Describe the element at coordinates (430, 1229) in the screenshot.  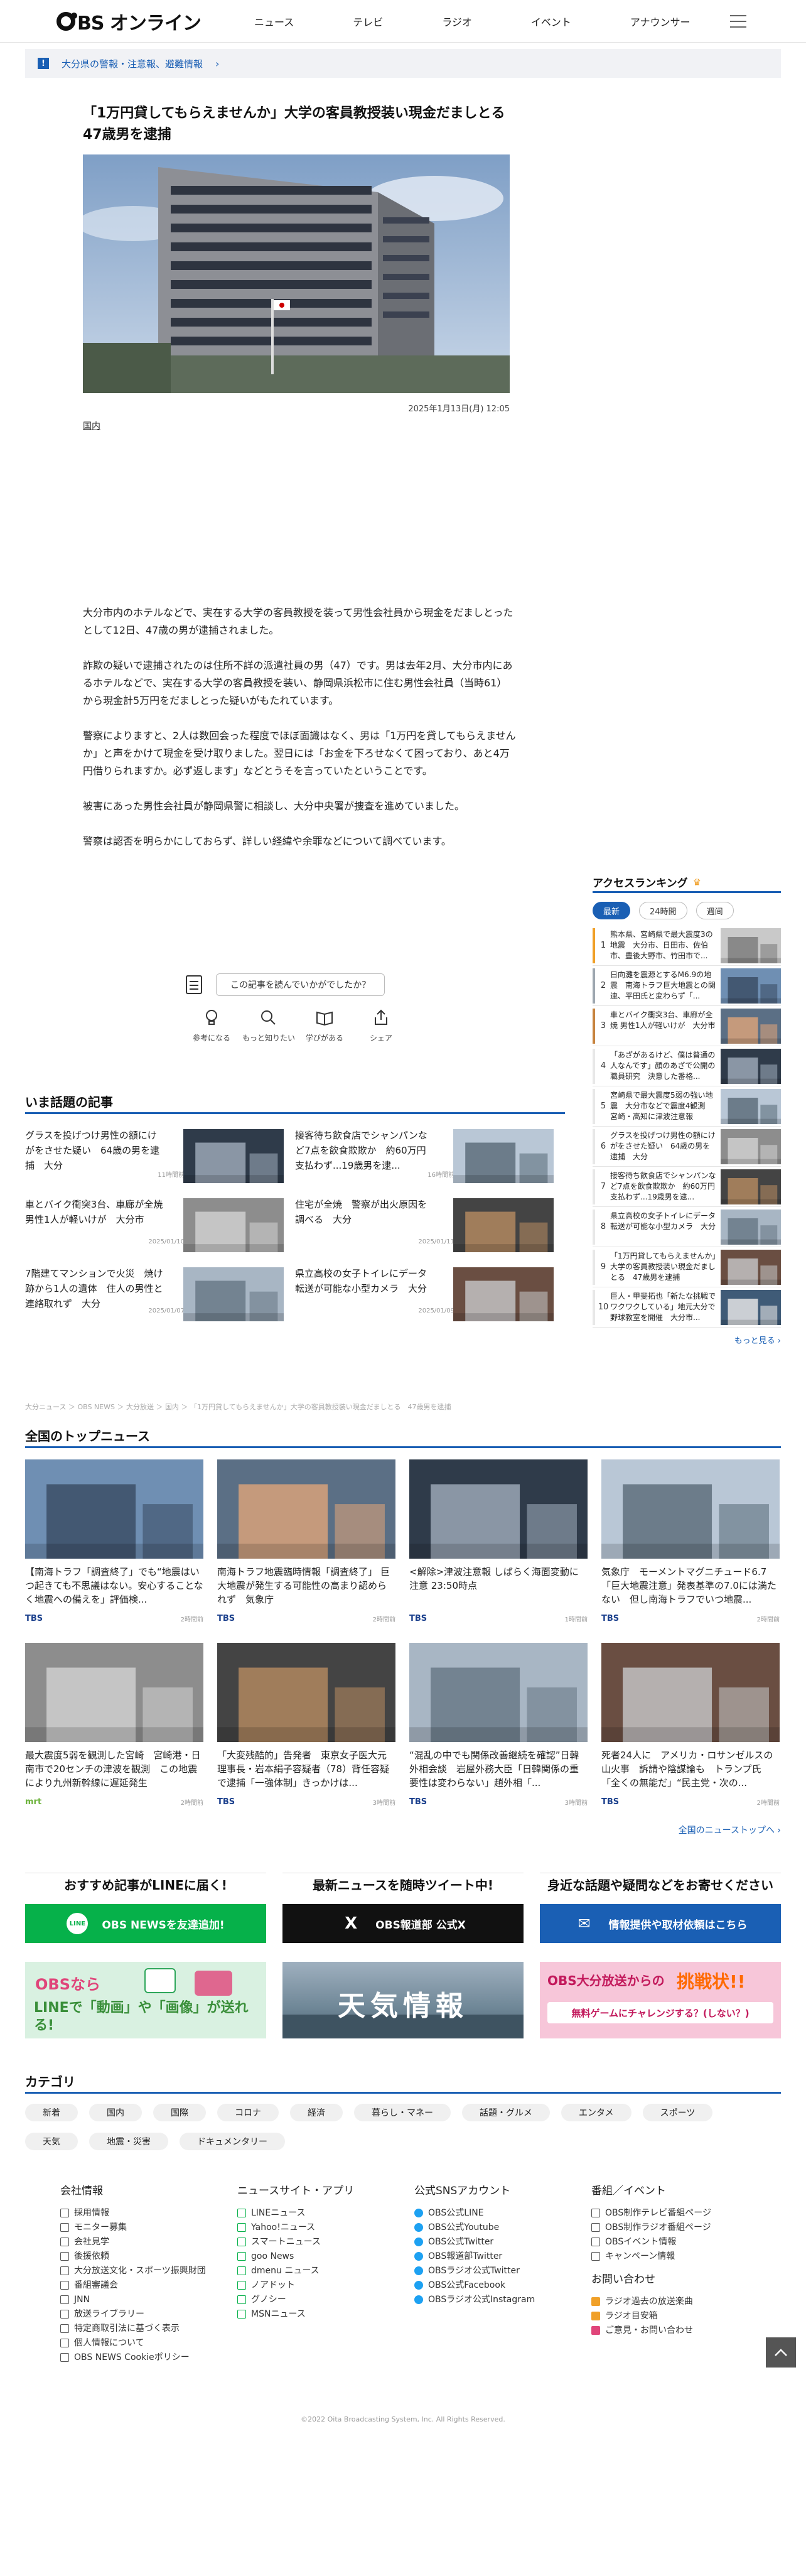
I see `trending-article-card: 住宅が全焼 警察が出火原因を調べる 大分 2025/01/11` at that location.